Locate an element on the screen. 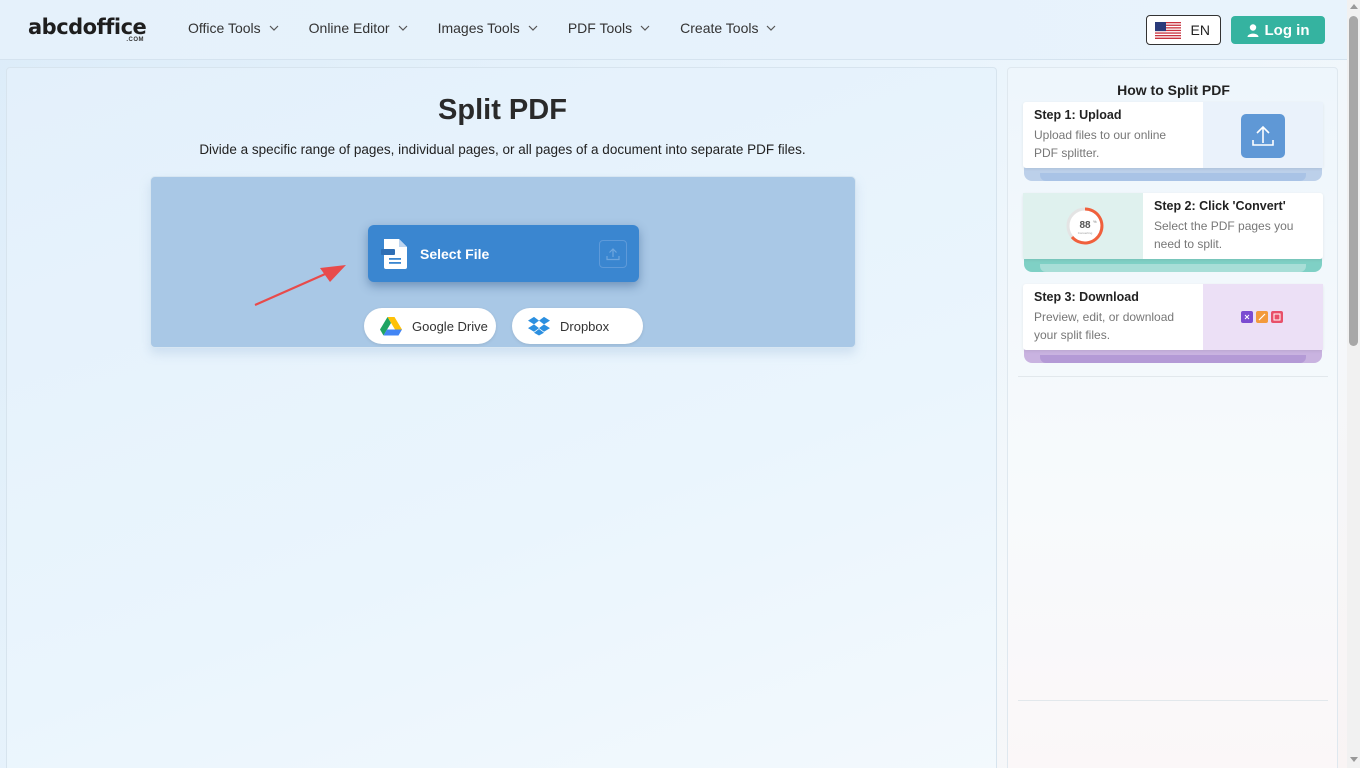 This screenshot has width=1360, height=768. step-2-illustration: 88 % Converting is located at coordinates (1083, 226).